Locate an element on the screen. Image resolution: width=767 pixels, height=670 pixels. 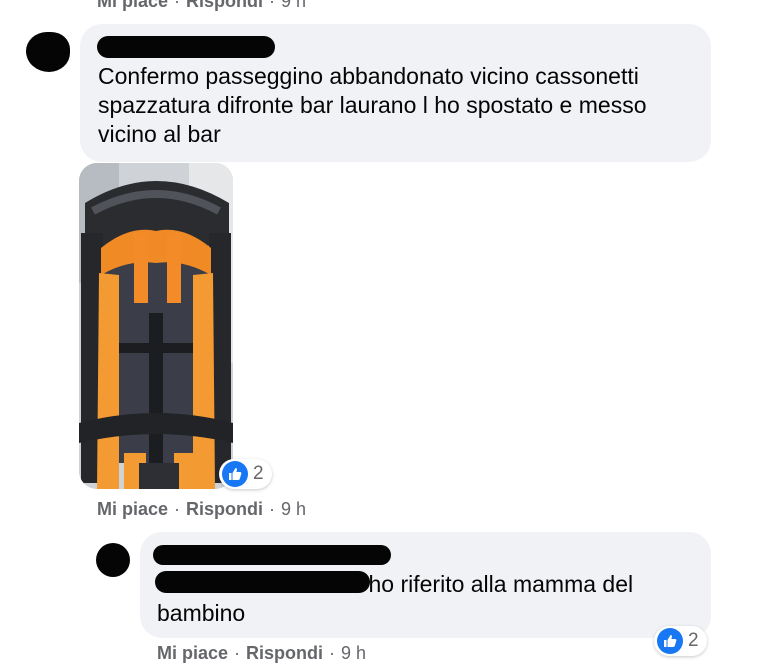
comment-actions: Mi piace · Rispondi · 9 h is located at coordinates (202, 509).